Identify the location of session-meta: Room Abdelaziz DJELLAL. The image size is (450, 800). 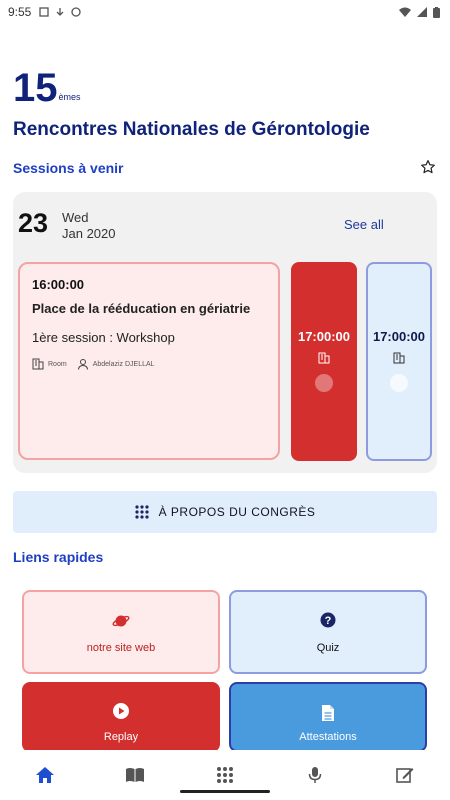
(93, 364).